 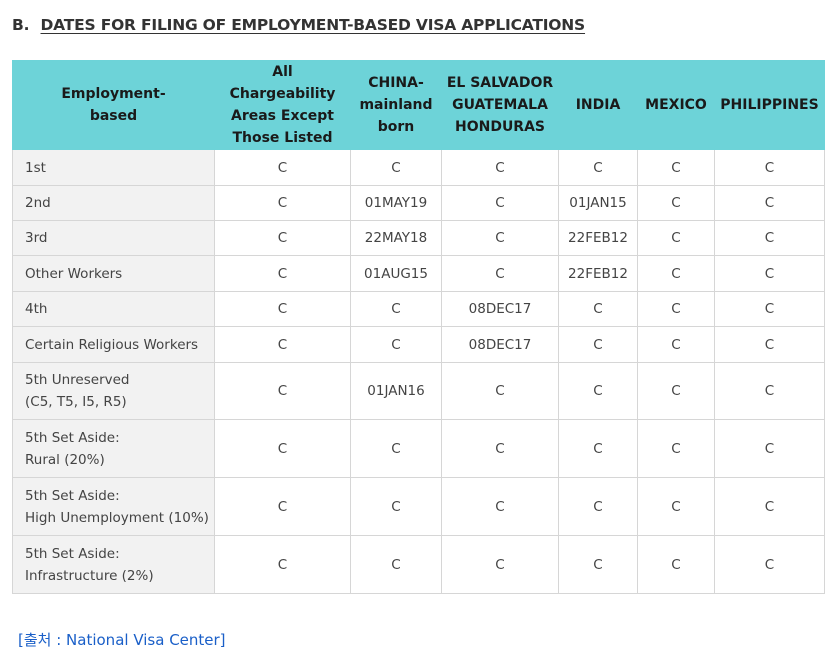 I want to click on table-row: 4th C C 08DEC17 C C C, so click(x=418, y=309).